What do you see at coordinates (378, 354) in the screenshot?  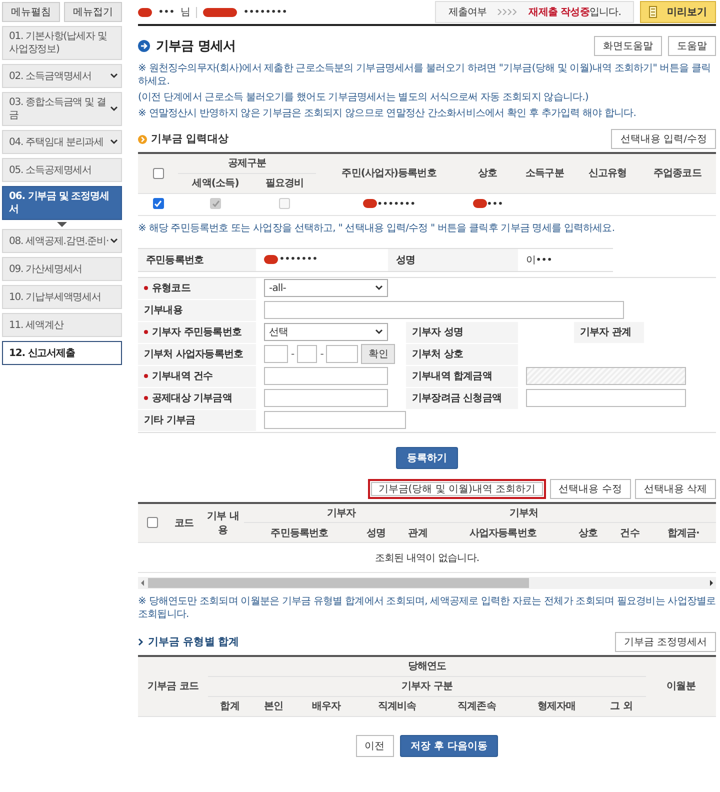 I see `confirm-button: 확인` at bounding box center [378, 354].